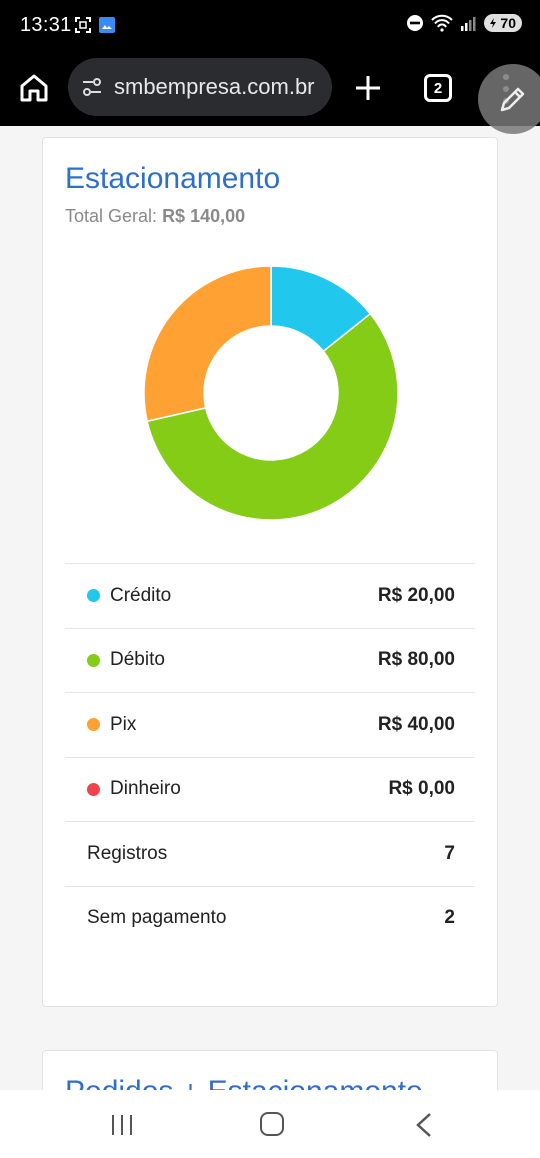  I want to click on row-value: 7, so click(449, 853).